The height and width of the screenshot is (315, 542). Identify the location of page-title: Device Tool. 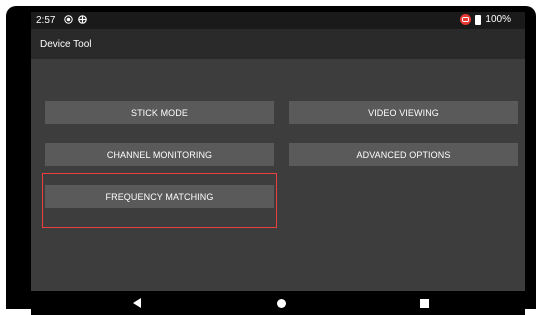
(66, 44).